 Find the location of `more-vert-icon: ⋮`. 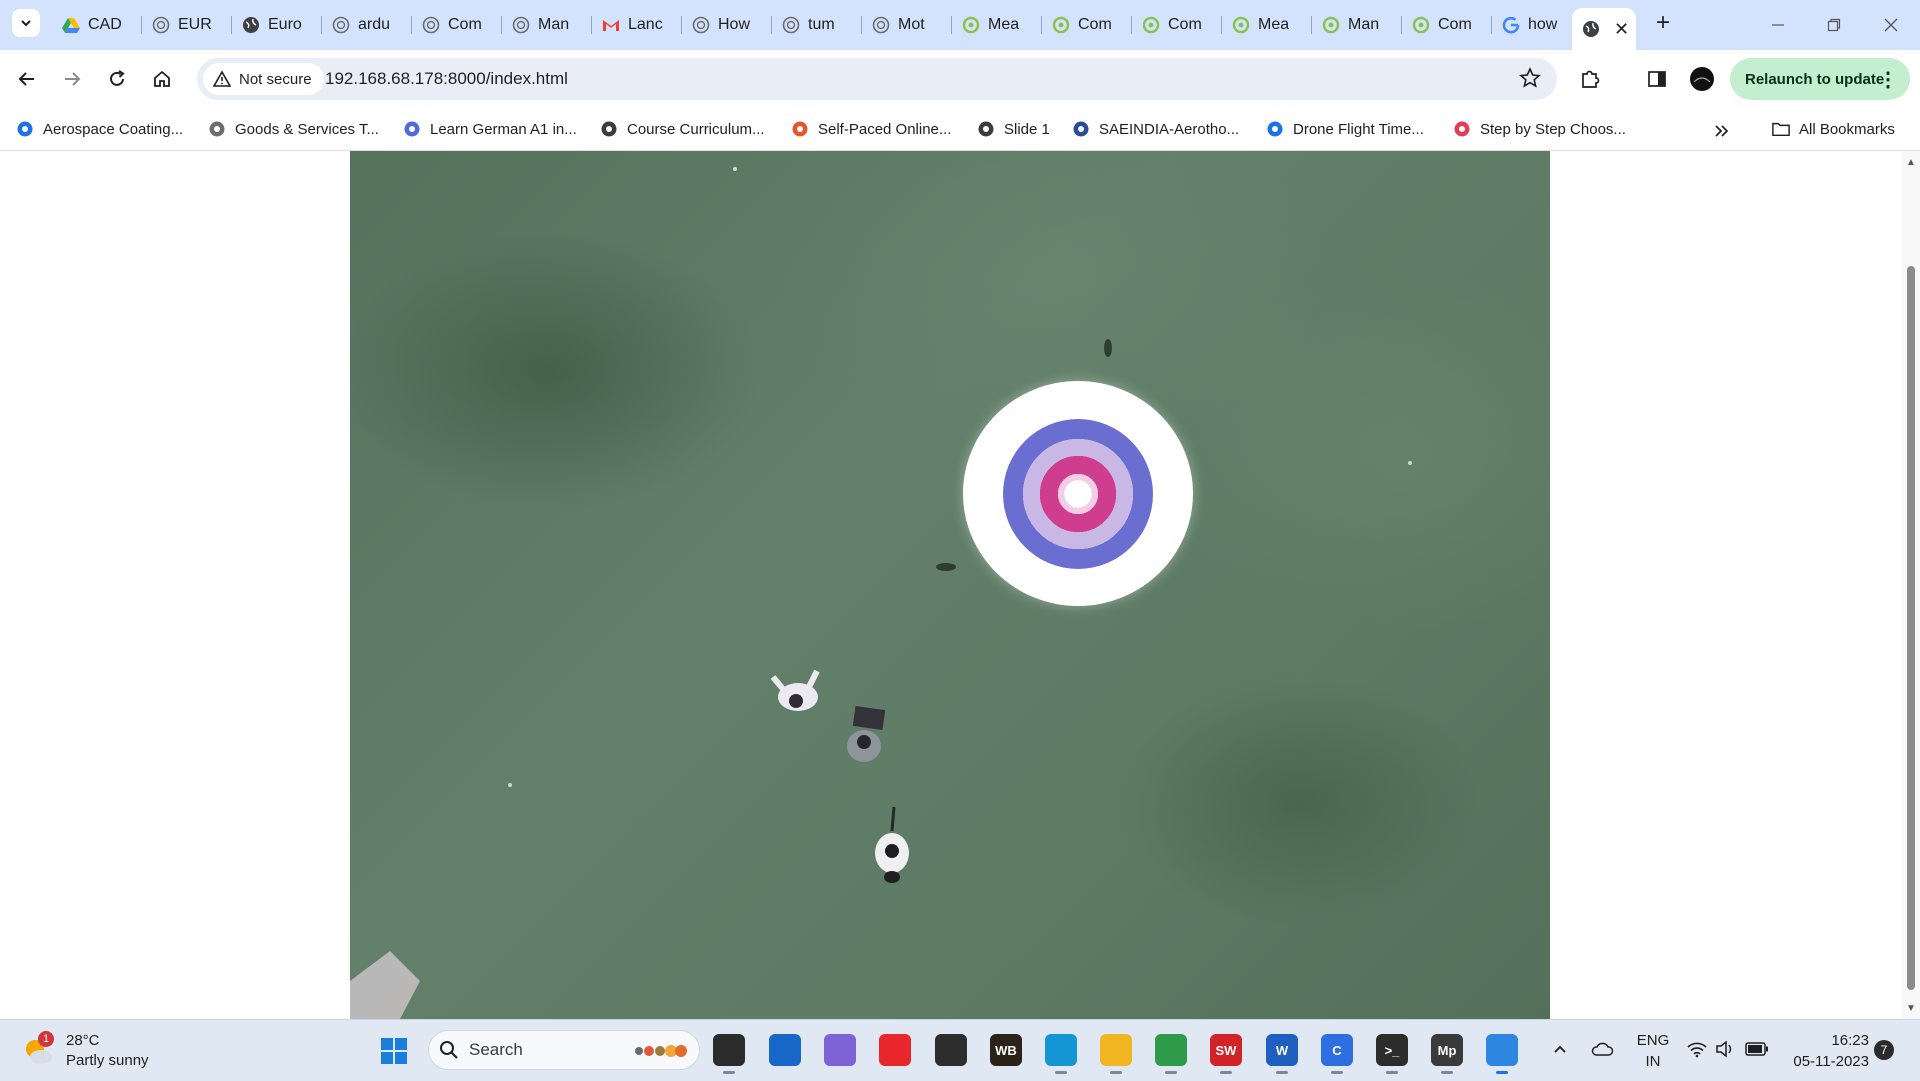

more-vert-icon: ⋮ is located at coordinates (1888, 79).